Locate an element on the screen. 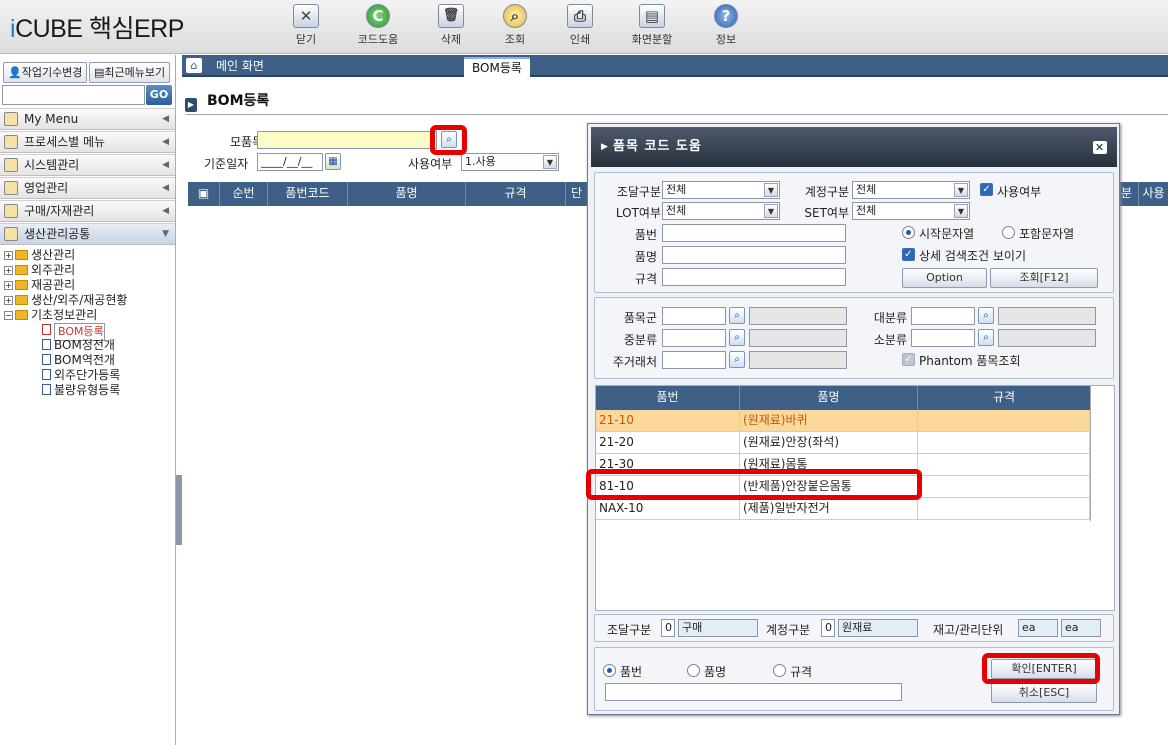 The height and width of the screenshot is (745, 1168). tab-bar: ⌂ 메인 화면 BOM등록 is located at coordinates (675, 66).